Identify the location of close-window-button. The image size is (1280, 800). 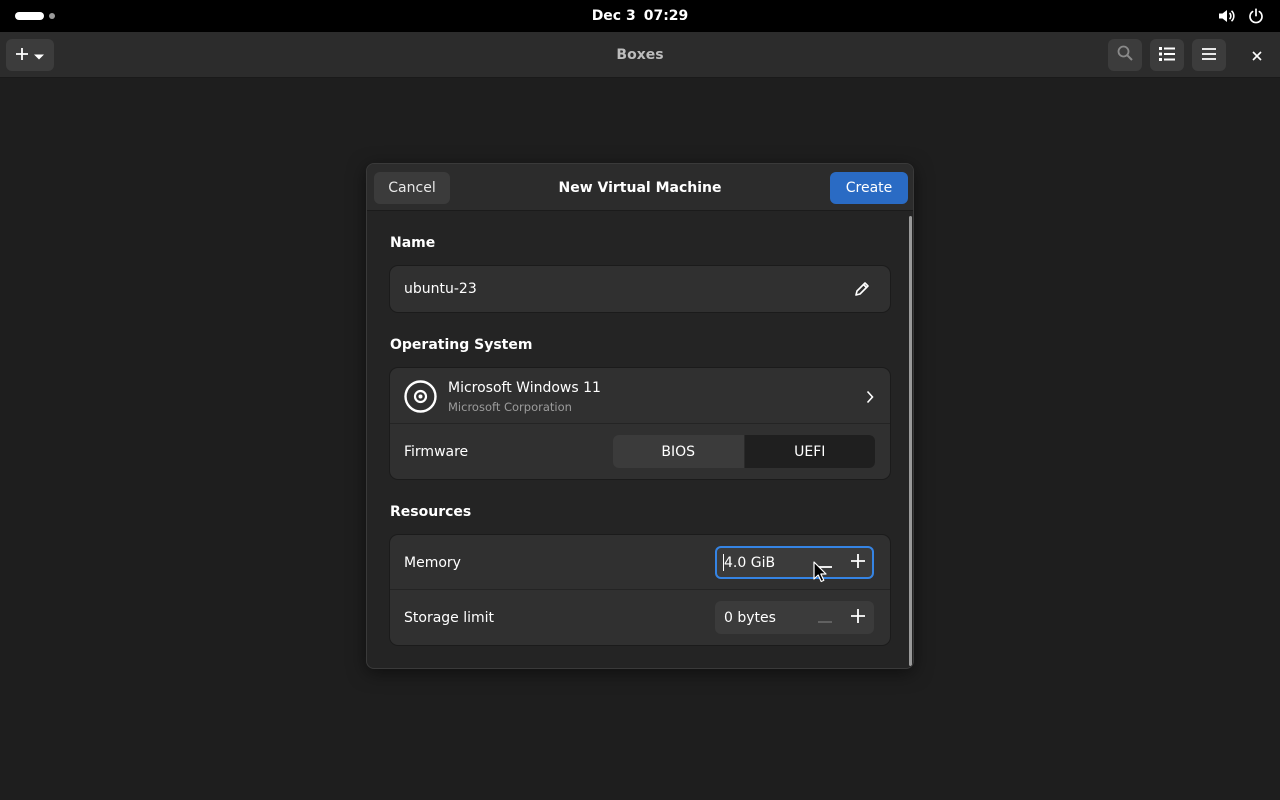
(1257, 55).